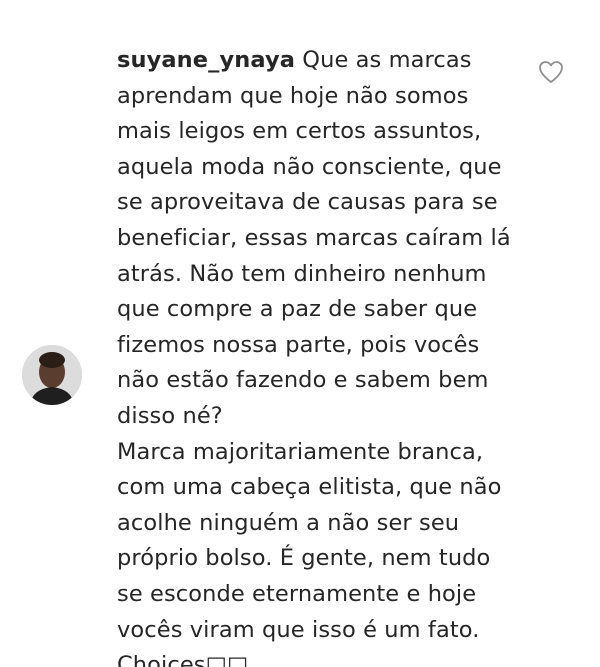 This screenshot has width=600, height=667. I want to click on avatar-image, so click(52, 375).